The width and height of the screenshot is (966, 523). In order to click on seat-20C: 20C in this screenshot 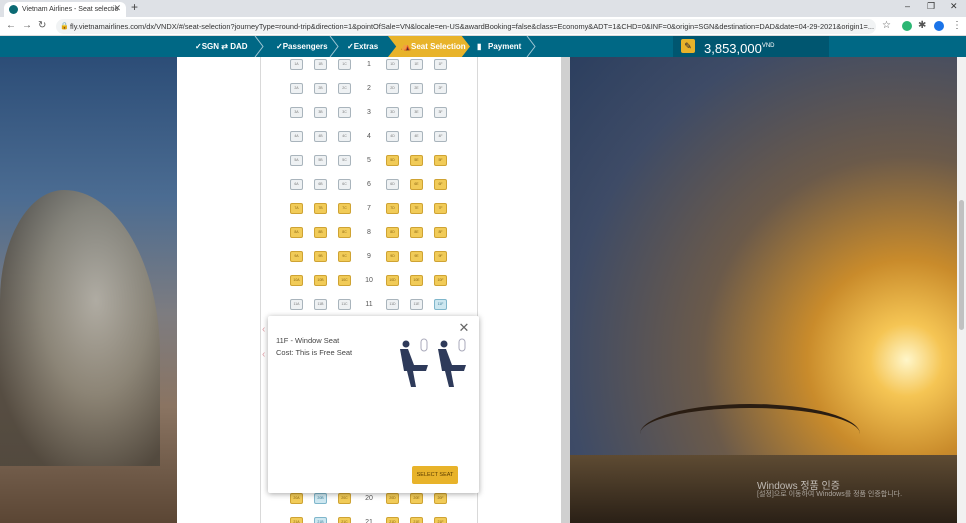, I will do `click(344, 498)`.